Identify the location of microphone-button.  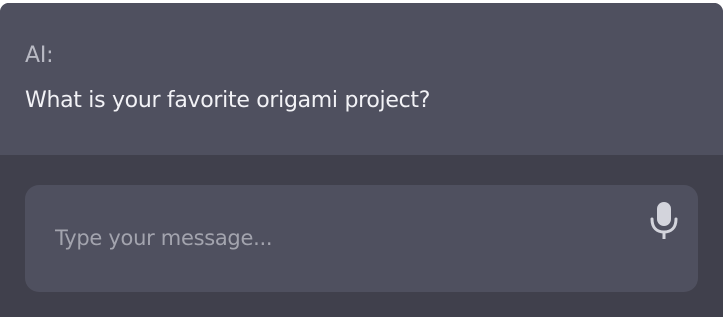
(664, 221).